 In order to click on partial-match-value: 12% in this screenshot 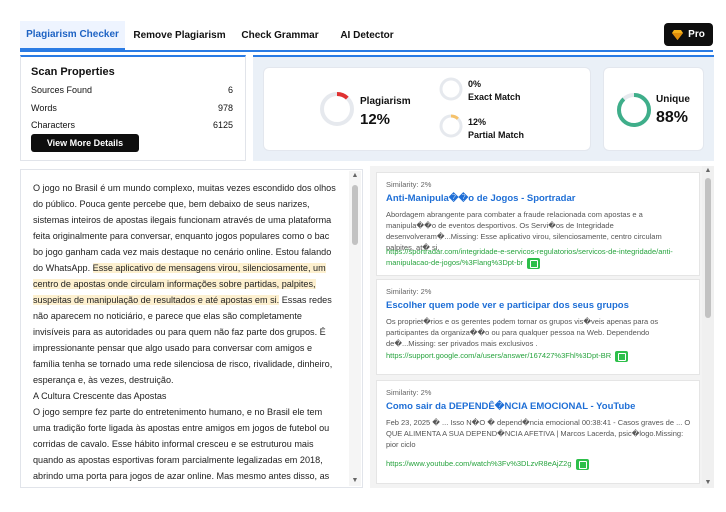, I will do `click(477, 122)`.